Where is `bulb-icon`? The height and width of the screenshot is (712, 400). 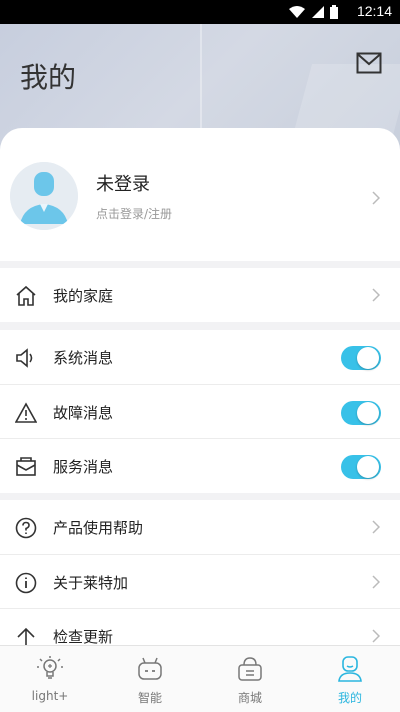 bulb-icon is located at coordinates (50, 667).